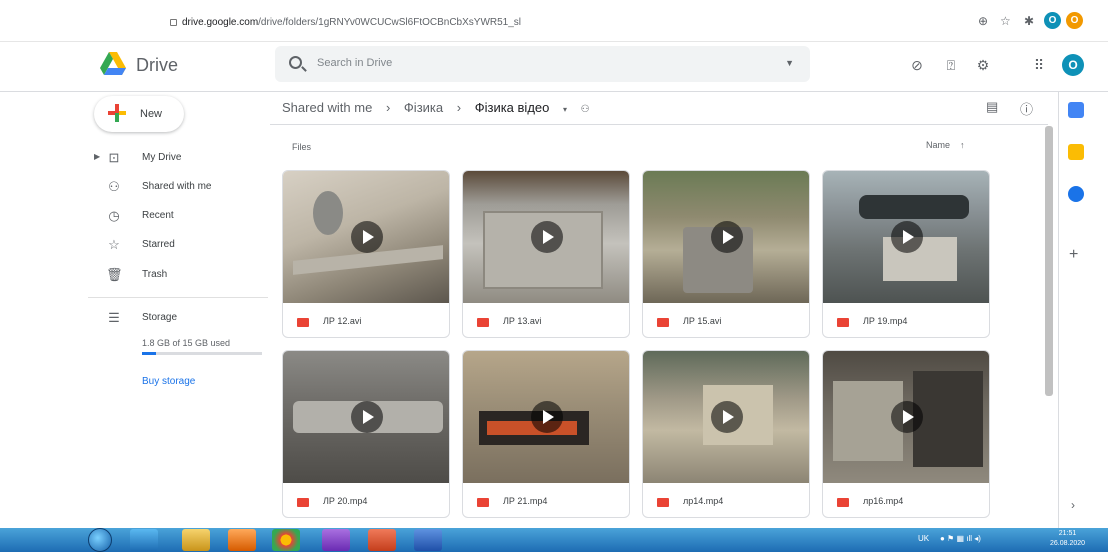 This screenshot has width=1108, height=552. What do you see at coordinates (178, 318) in the screenshot?
I see `sidebar-item-storage: ☰ Storage` at bounding box center [178, 318].